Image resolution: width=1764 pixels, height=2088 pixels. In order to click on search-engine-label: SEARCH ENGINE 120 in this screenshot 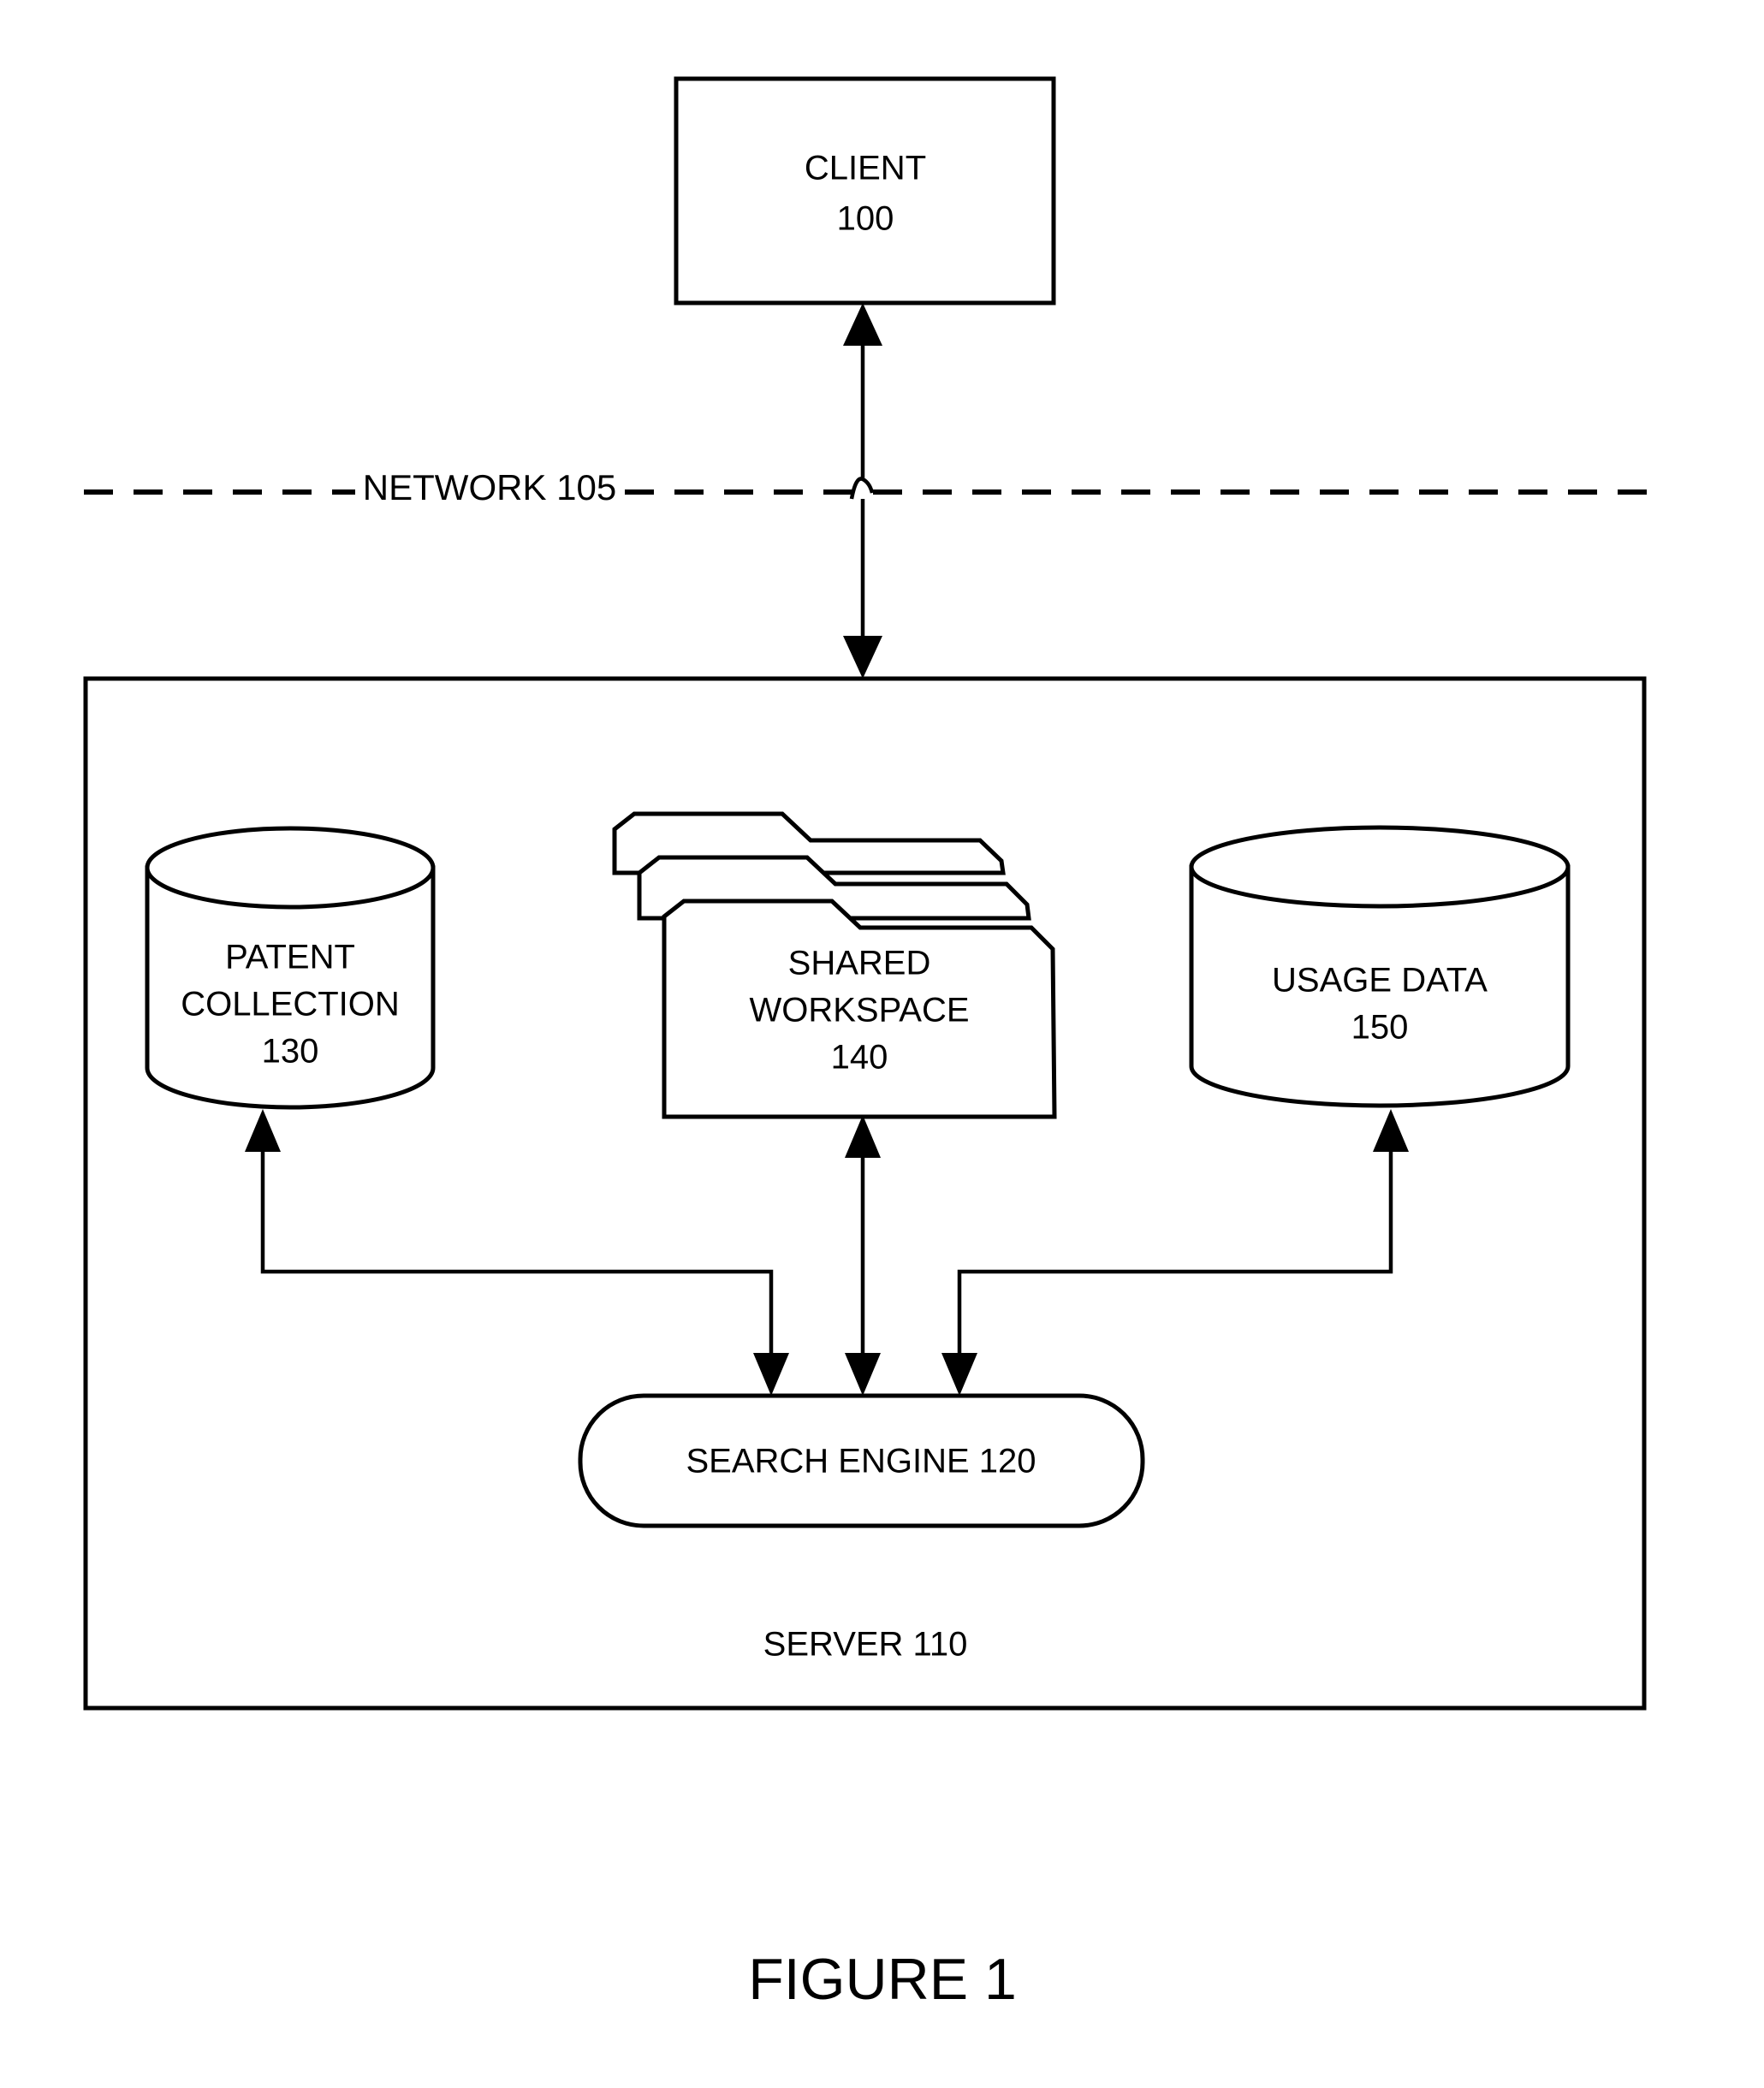, I will do `click(861, 1461)`.